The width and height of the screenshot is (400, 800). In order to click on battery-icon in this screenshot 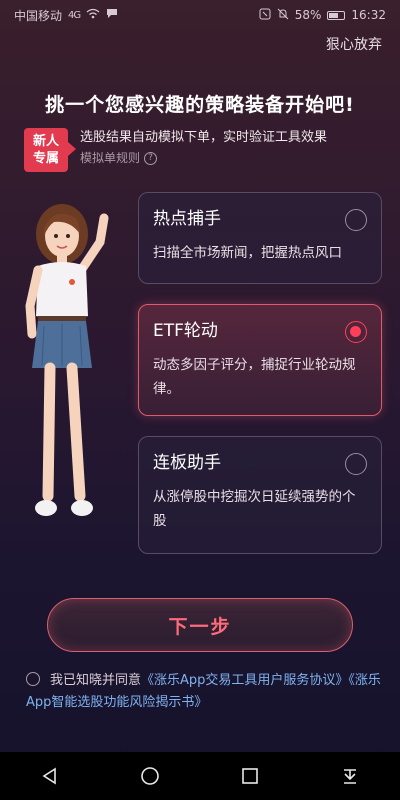, I will do `click(336, 15)`.